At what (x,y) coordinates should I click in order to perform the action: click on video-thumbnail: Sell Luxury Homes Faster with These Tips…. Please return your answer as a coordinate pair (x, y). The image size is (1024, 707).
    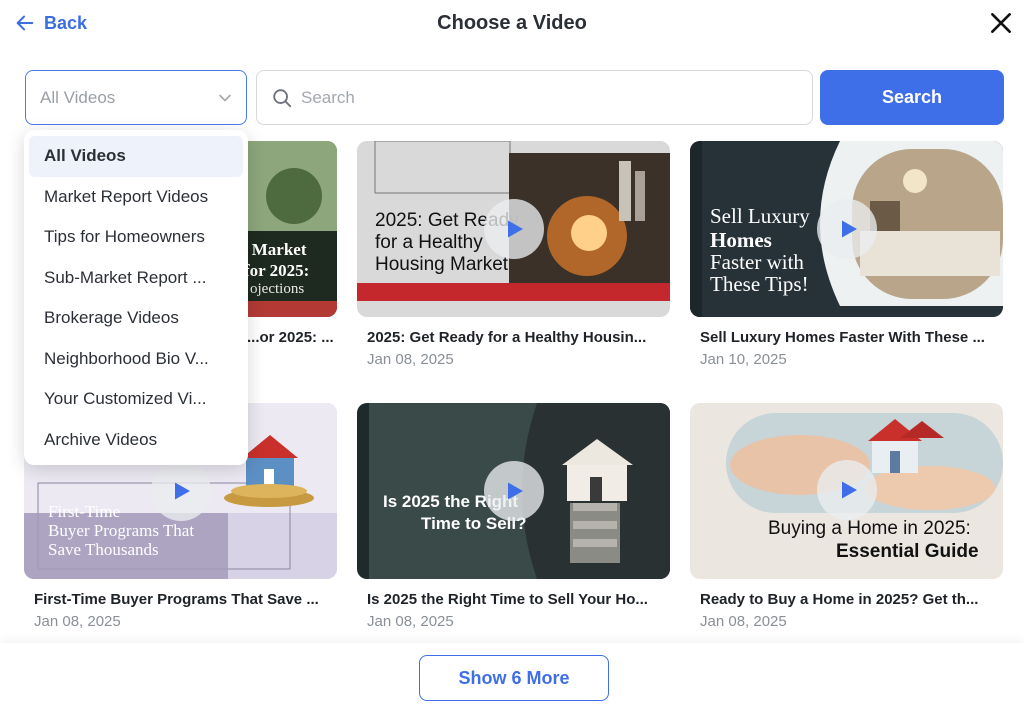
    Looking at the image, I should click on (846, 229).